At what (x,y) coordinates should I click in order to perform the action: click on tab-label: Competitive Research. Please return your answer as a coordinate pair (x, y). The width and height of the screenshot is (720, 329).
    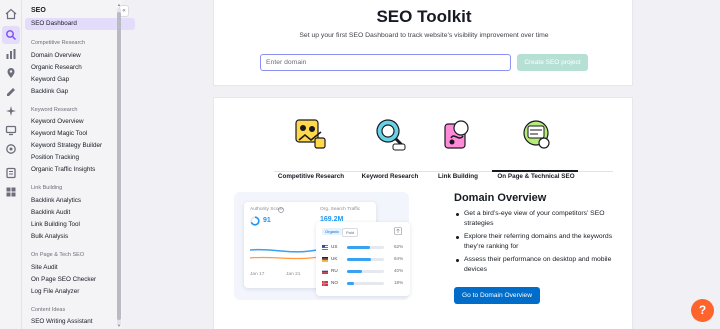
    Looking at the image, I should click on (311, 176).